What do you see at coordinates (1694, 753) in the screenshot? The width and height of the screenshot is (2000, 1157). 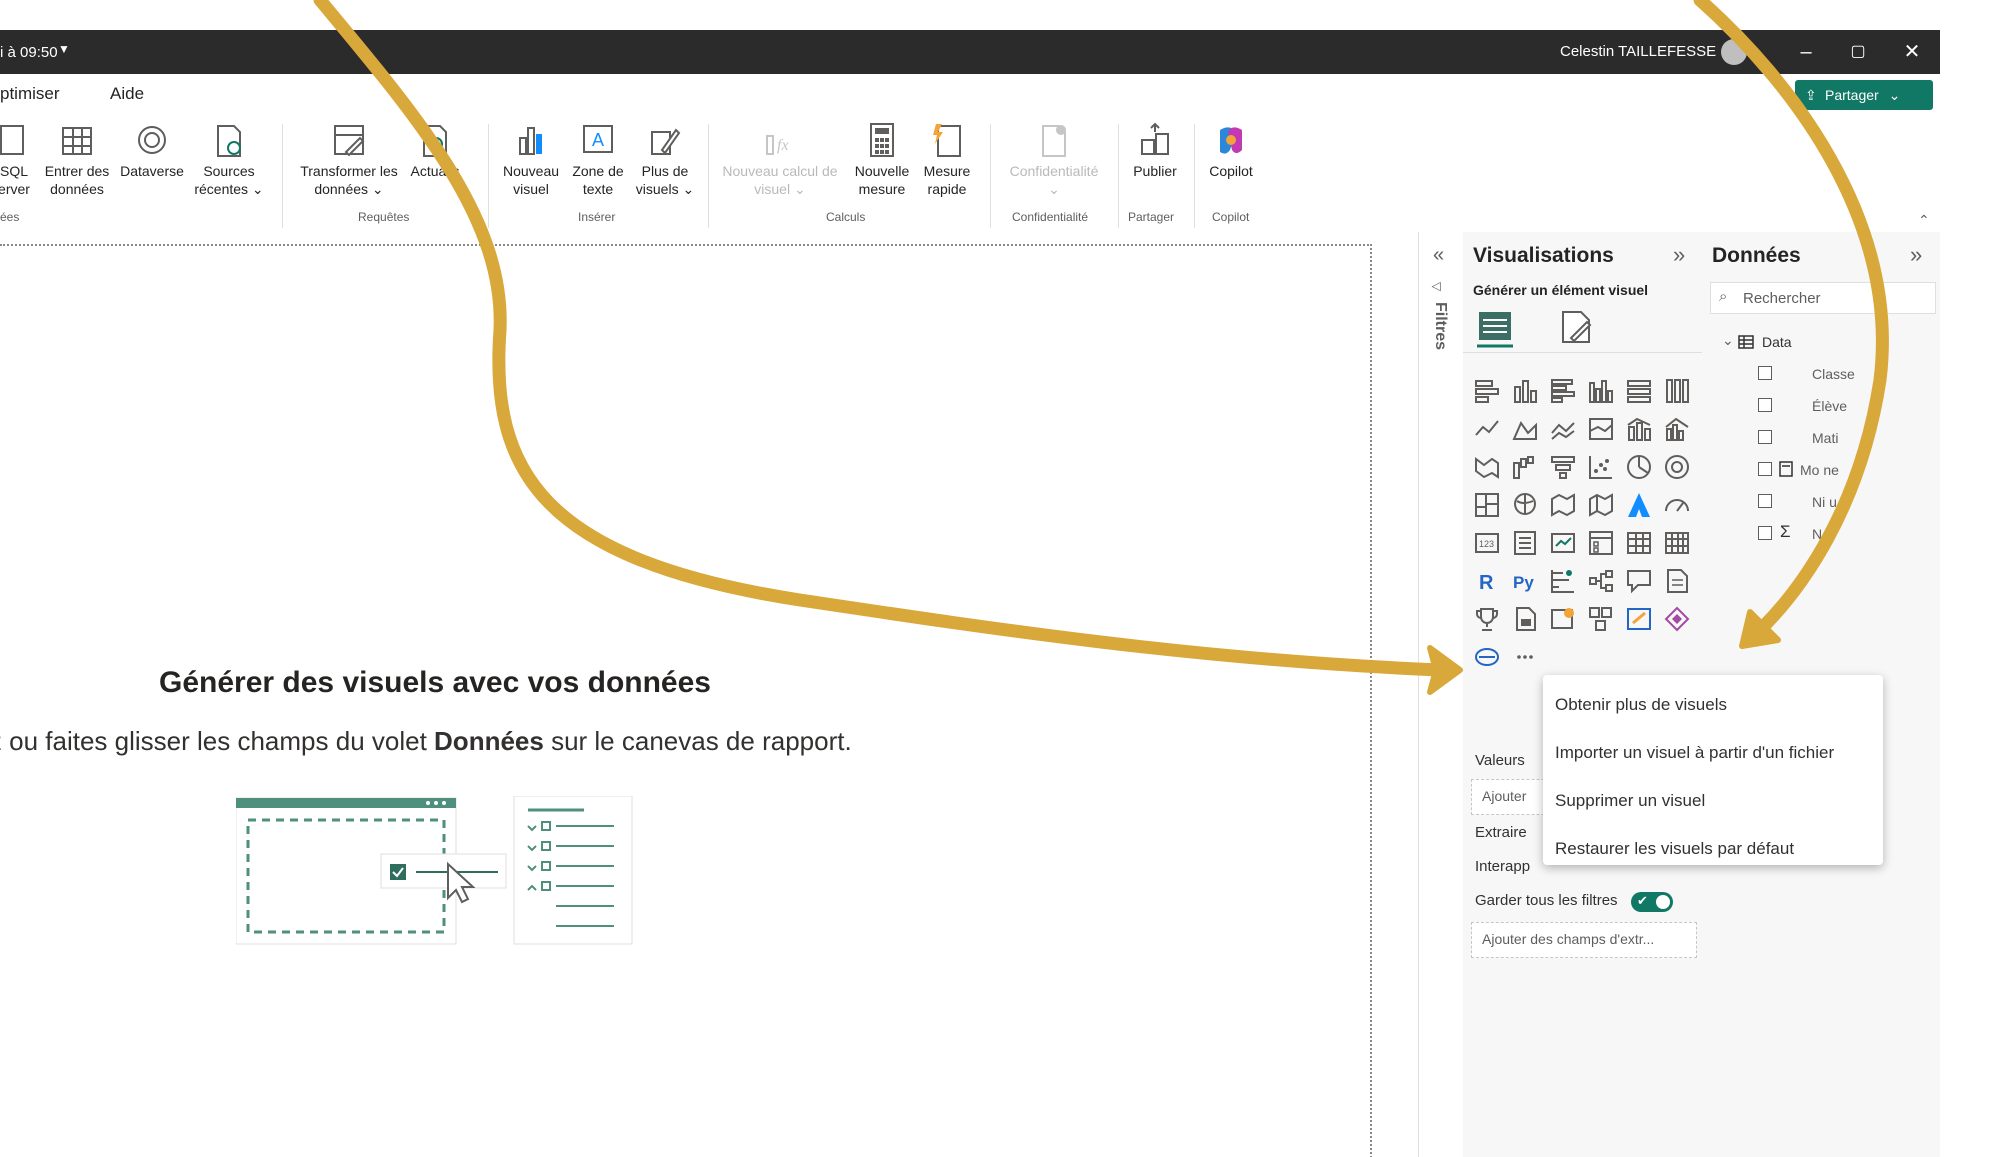 I see `import-visual-from-file-item: Importer un visuel à partir d'un fichier` at bounding box center [1694, 753].